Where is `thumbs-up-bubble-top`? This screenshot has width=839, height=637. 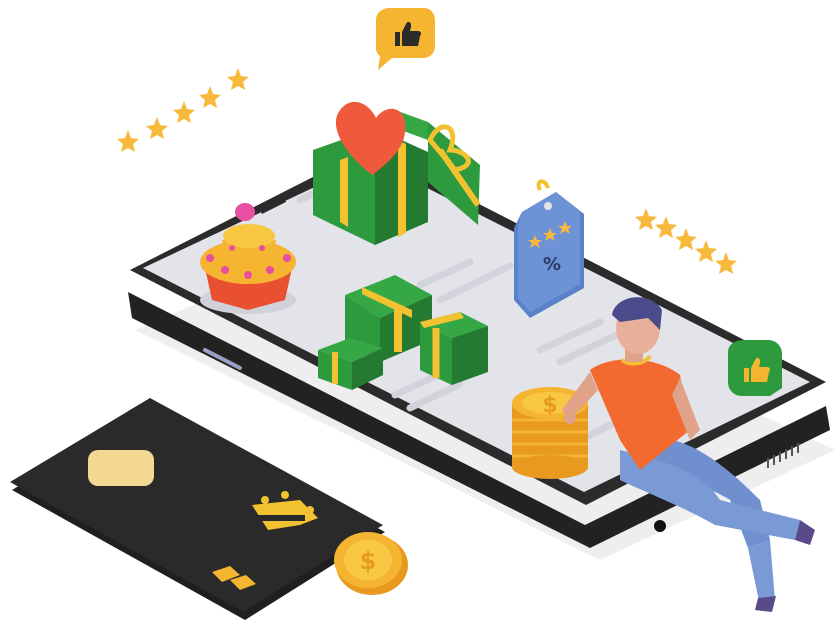
thumbs-up-bubble-top is located at coordinates (405, 39).